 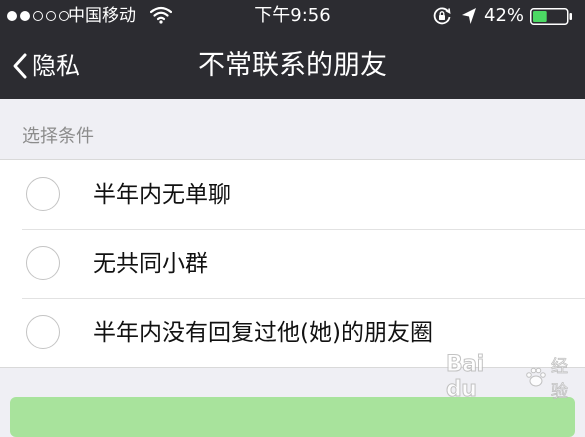 What do you see at coordinates (469, 16) in the screenshot?
I see `location-arrow-icon` at bounding box center [469, 16].